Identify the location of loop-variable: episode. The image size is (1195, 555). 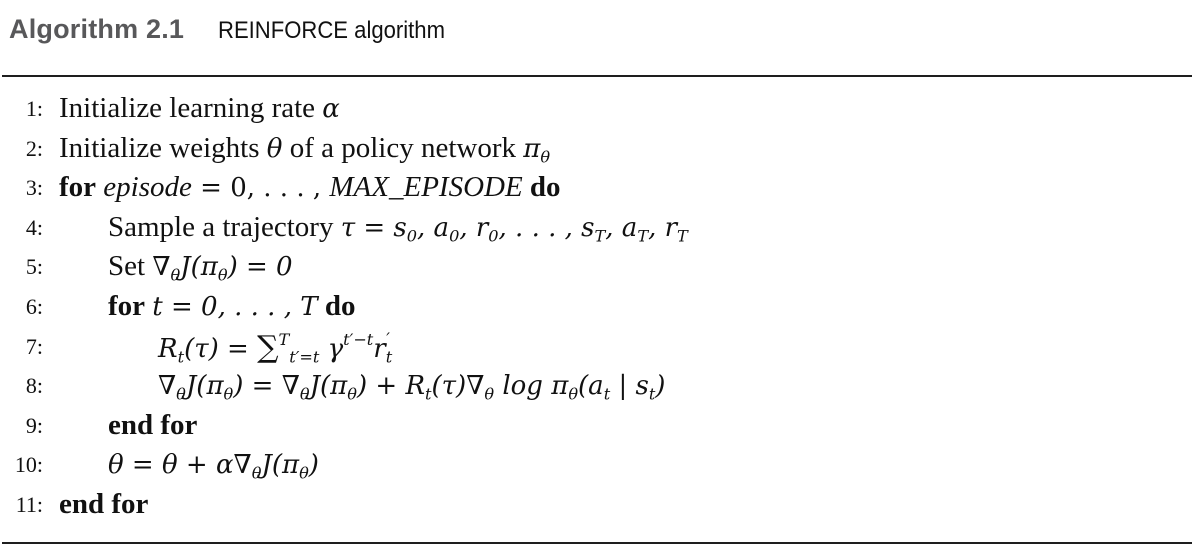
(147, 187).